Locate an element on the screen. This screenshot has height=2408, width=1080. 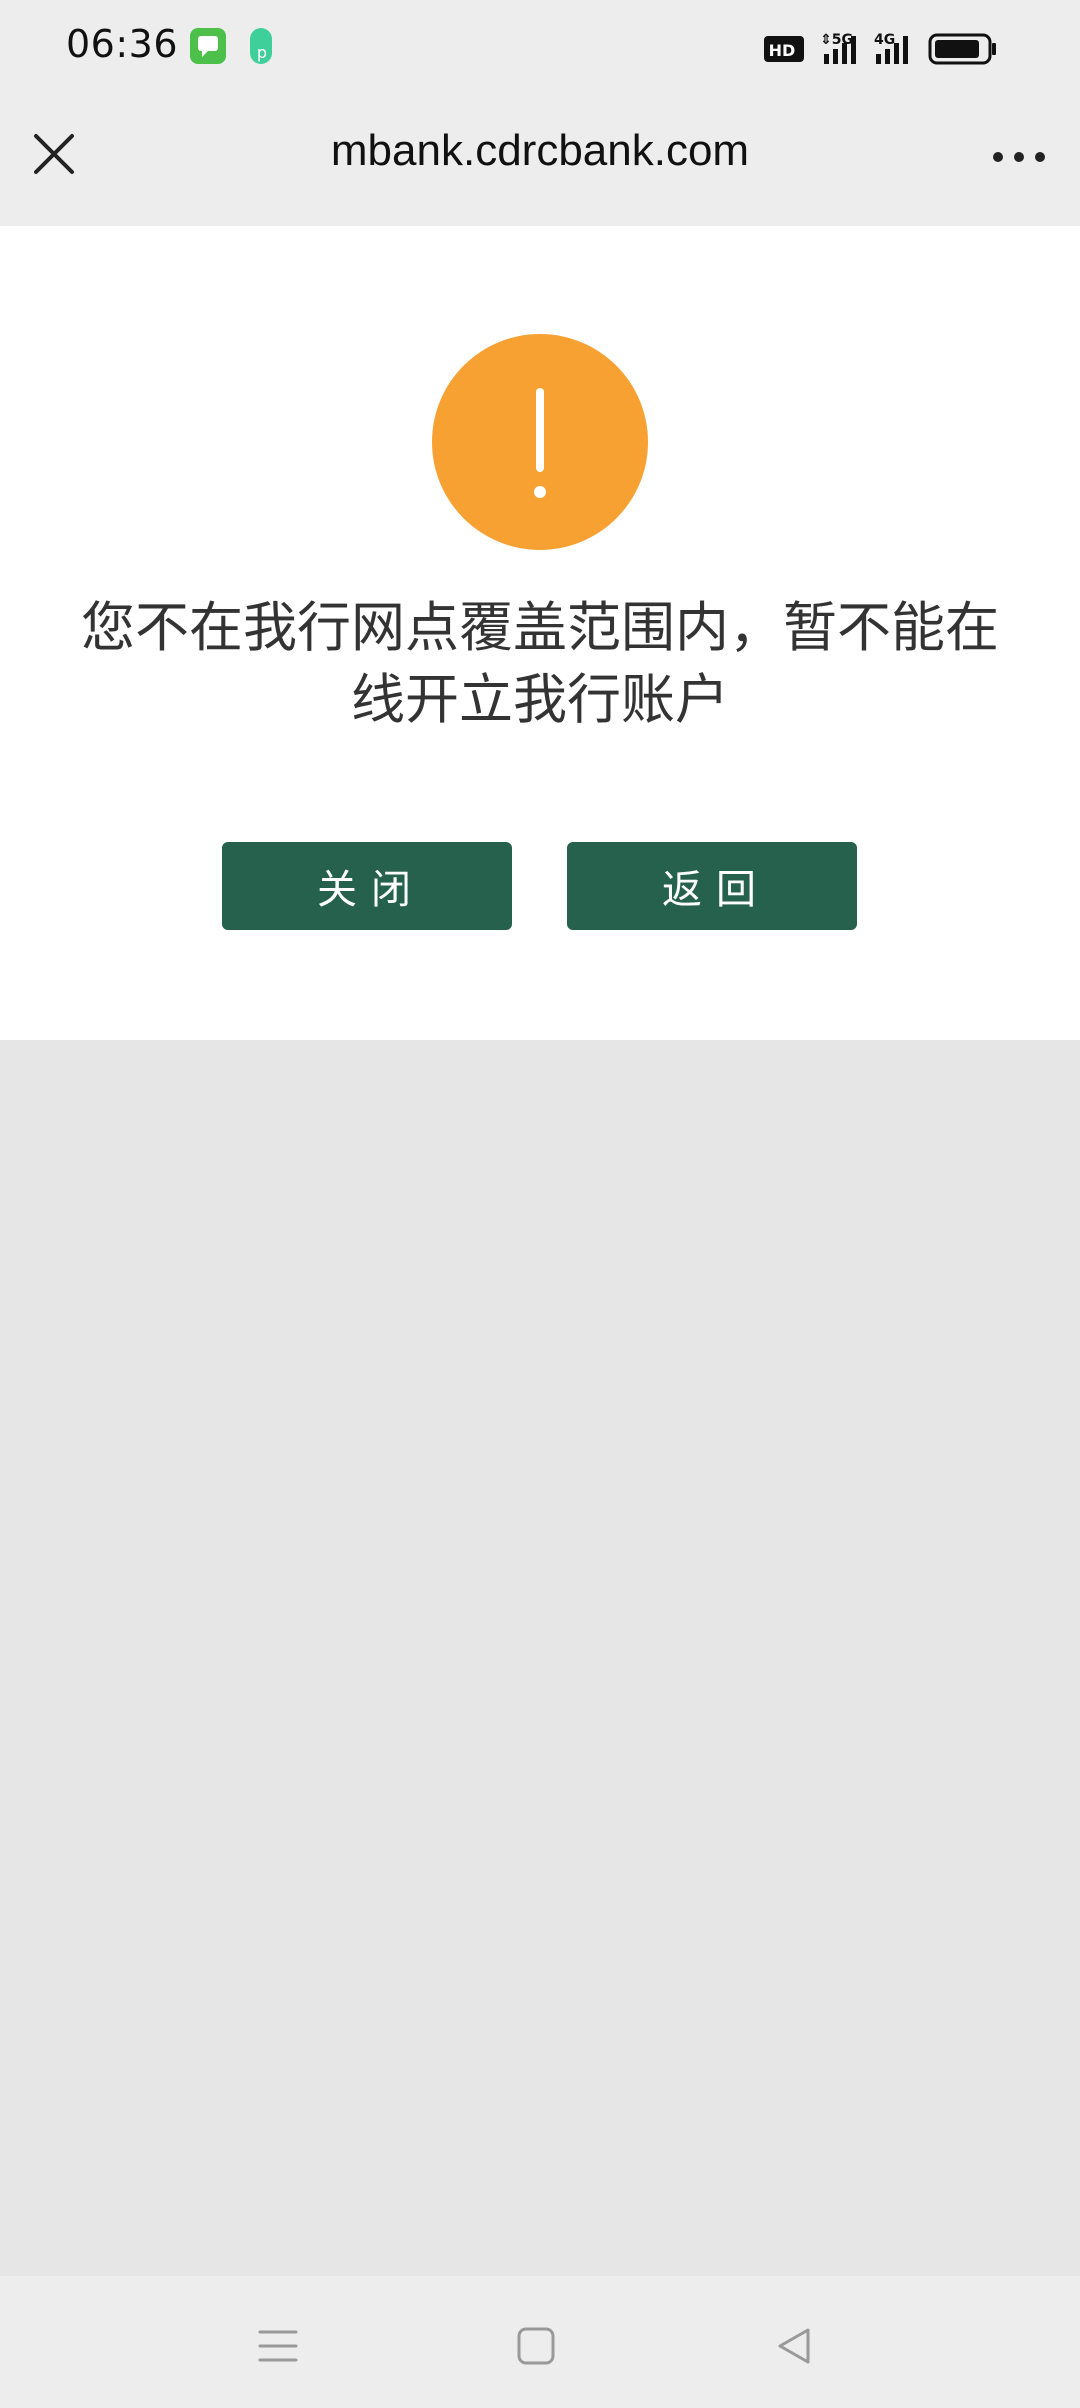
nav-menu-button is located at coordinates (278, 2346).